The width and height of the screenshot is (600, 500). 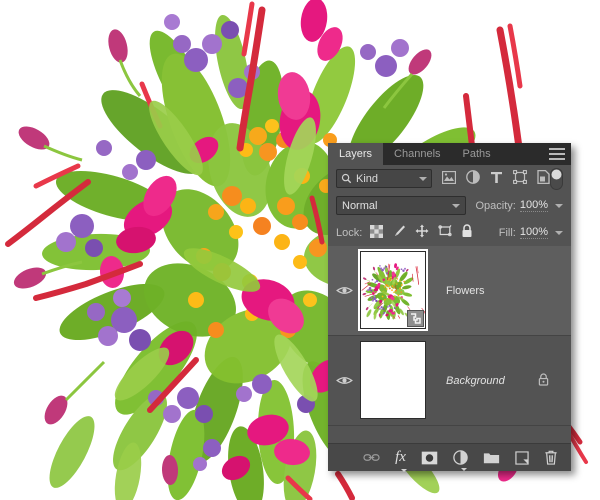 I want to click on tab-layers: Layers, so click(x=356, y=154).